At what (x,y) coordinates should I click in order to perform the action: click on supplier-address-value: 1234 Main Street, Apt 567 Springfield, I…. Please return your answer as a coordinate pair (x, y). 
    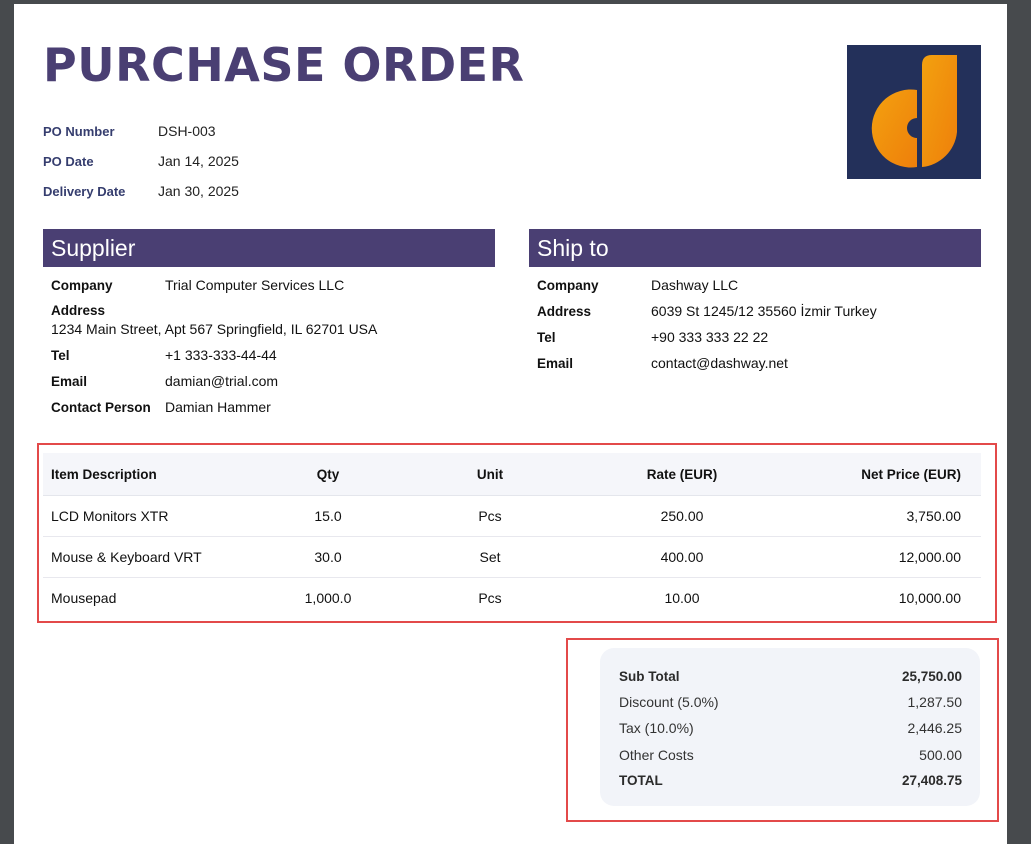
    Looking at the image, I should click on (214, 329).